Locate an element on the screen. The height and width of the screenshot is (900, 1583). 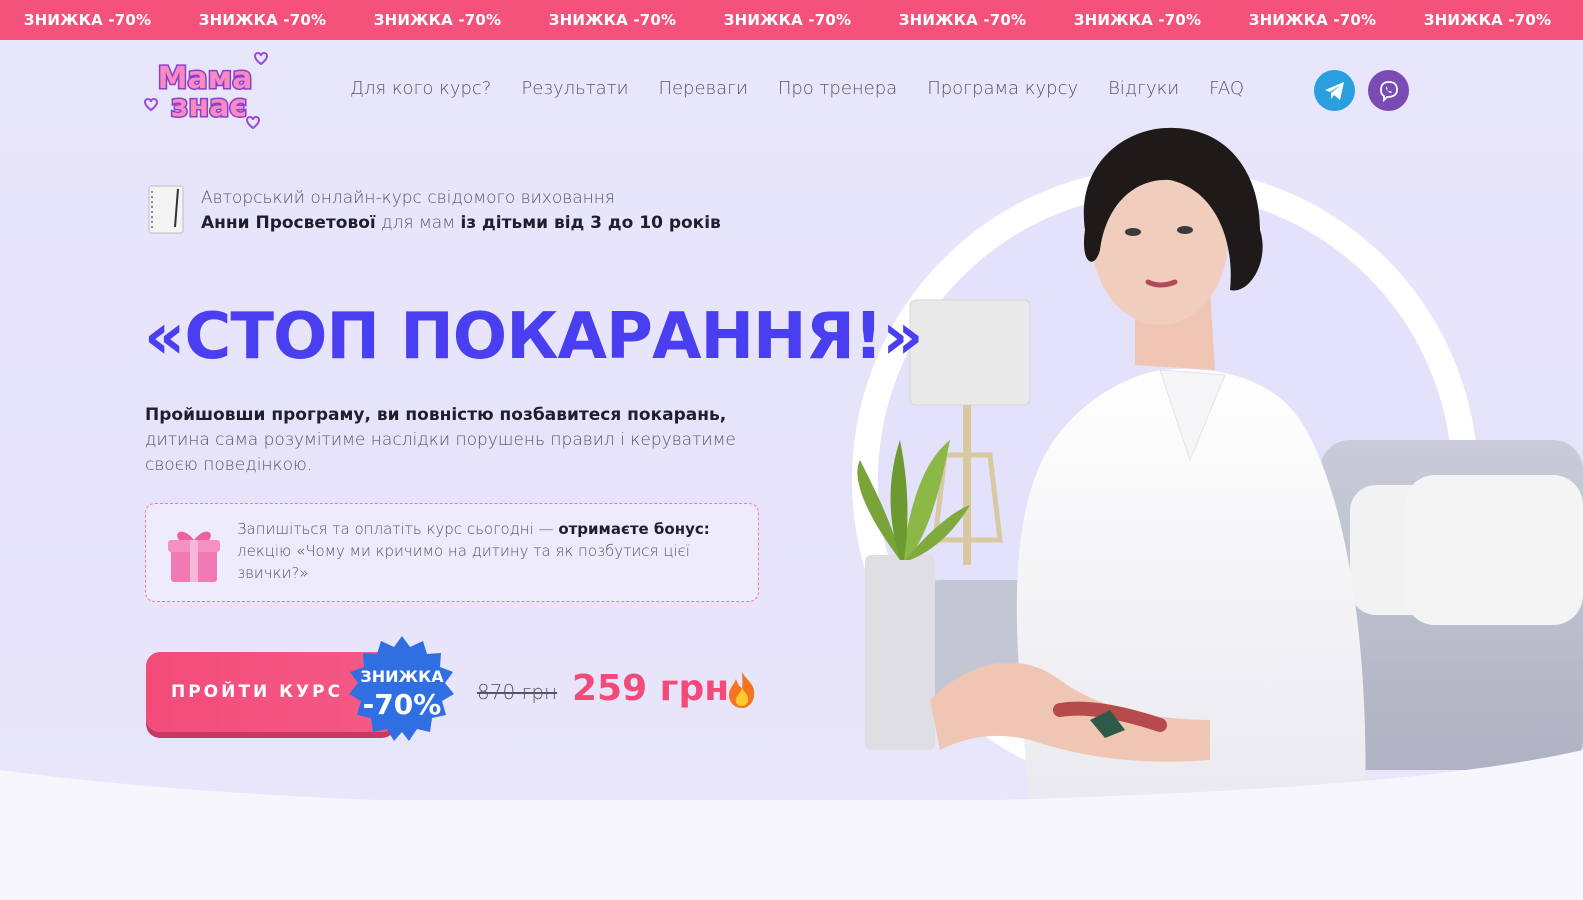
badge-top-text: ЗНИЖКА is located at coordinates (402, 676).